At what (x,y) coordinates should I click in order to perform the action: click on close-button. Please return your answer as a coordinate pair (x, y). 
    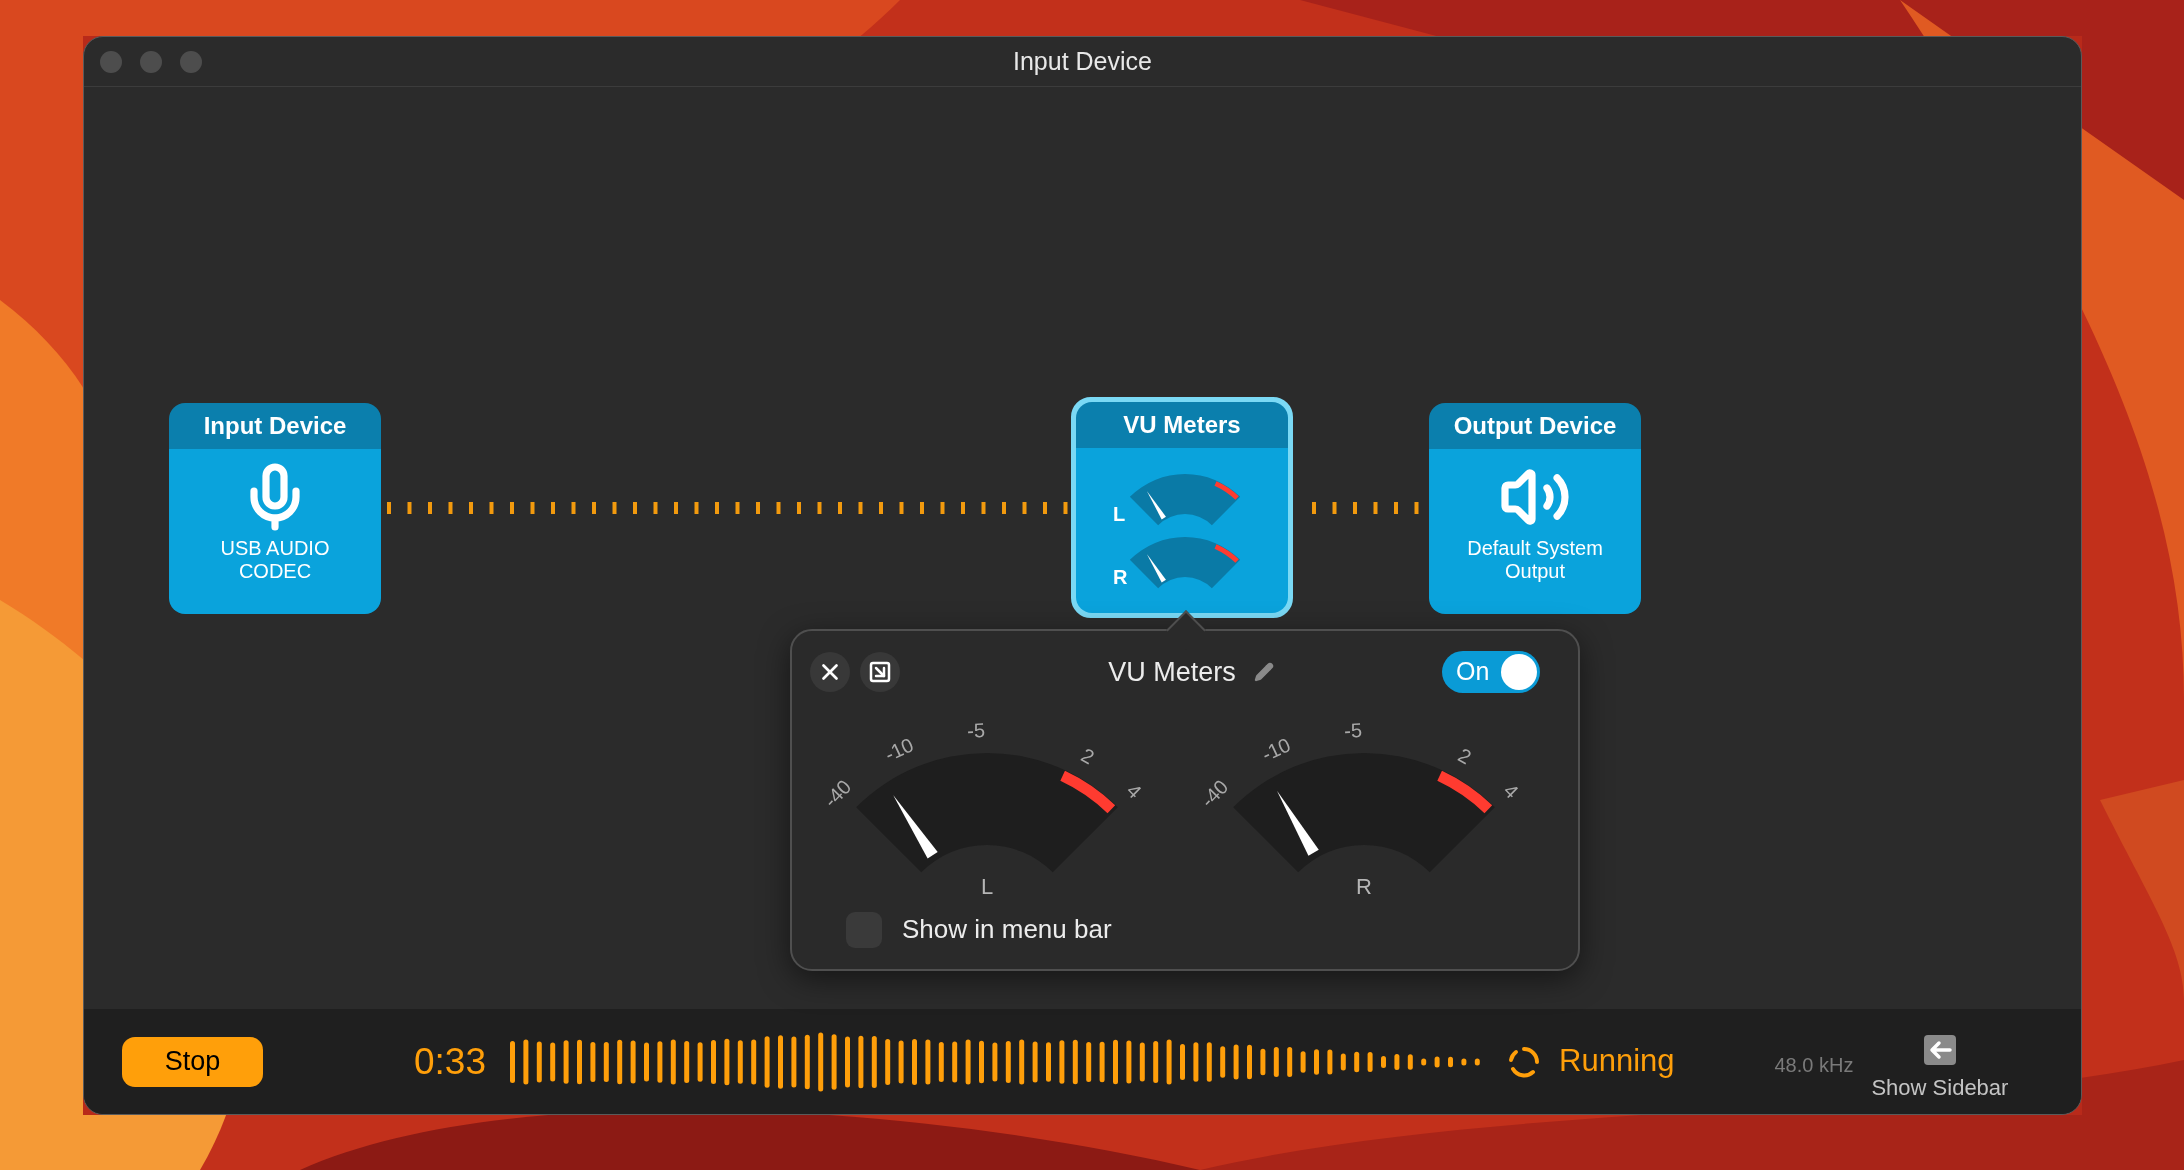
    Looking at the image, I should click on (830, 672).